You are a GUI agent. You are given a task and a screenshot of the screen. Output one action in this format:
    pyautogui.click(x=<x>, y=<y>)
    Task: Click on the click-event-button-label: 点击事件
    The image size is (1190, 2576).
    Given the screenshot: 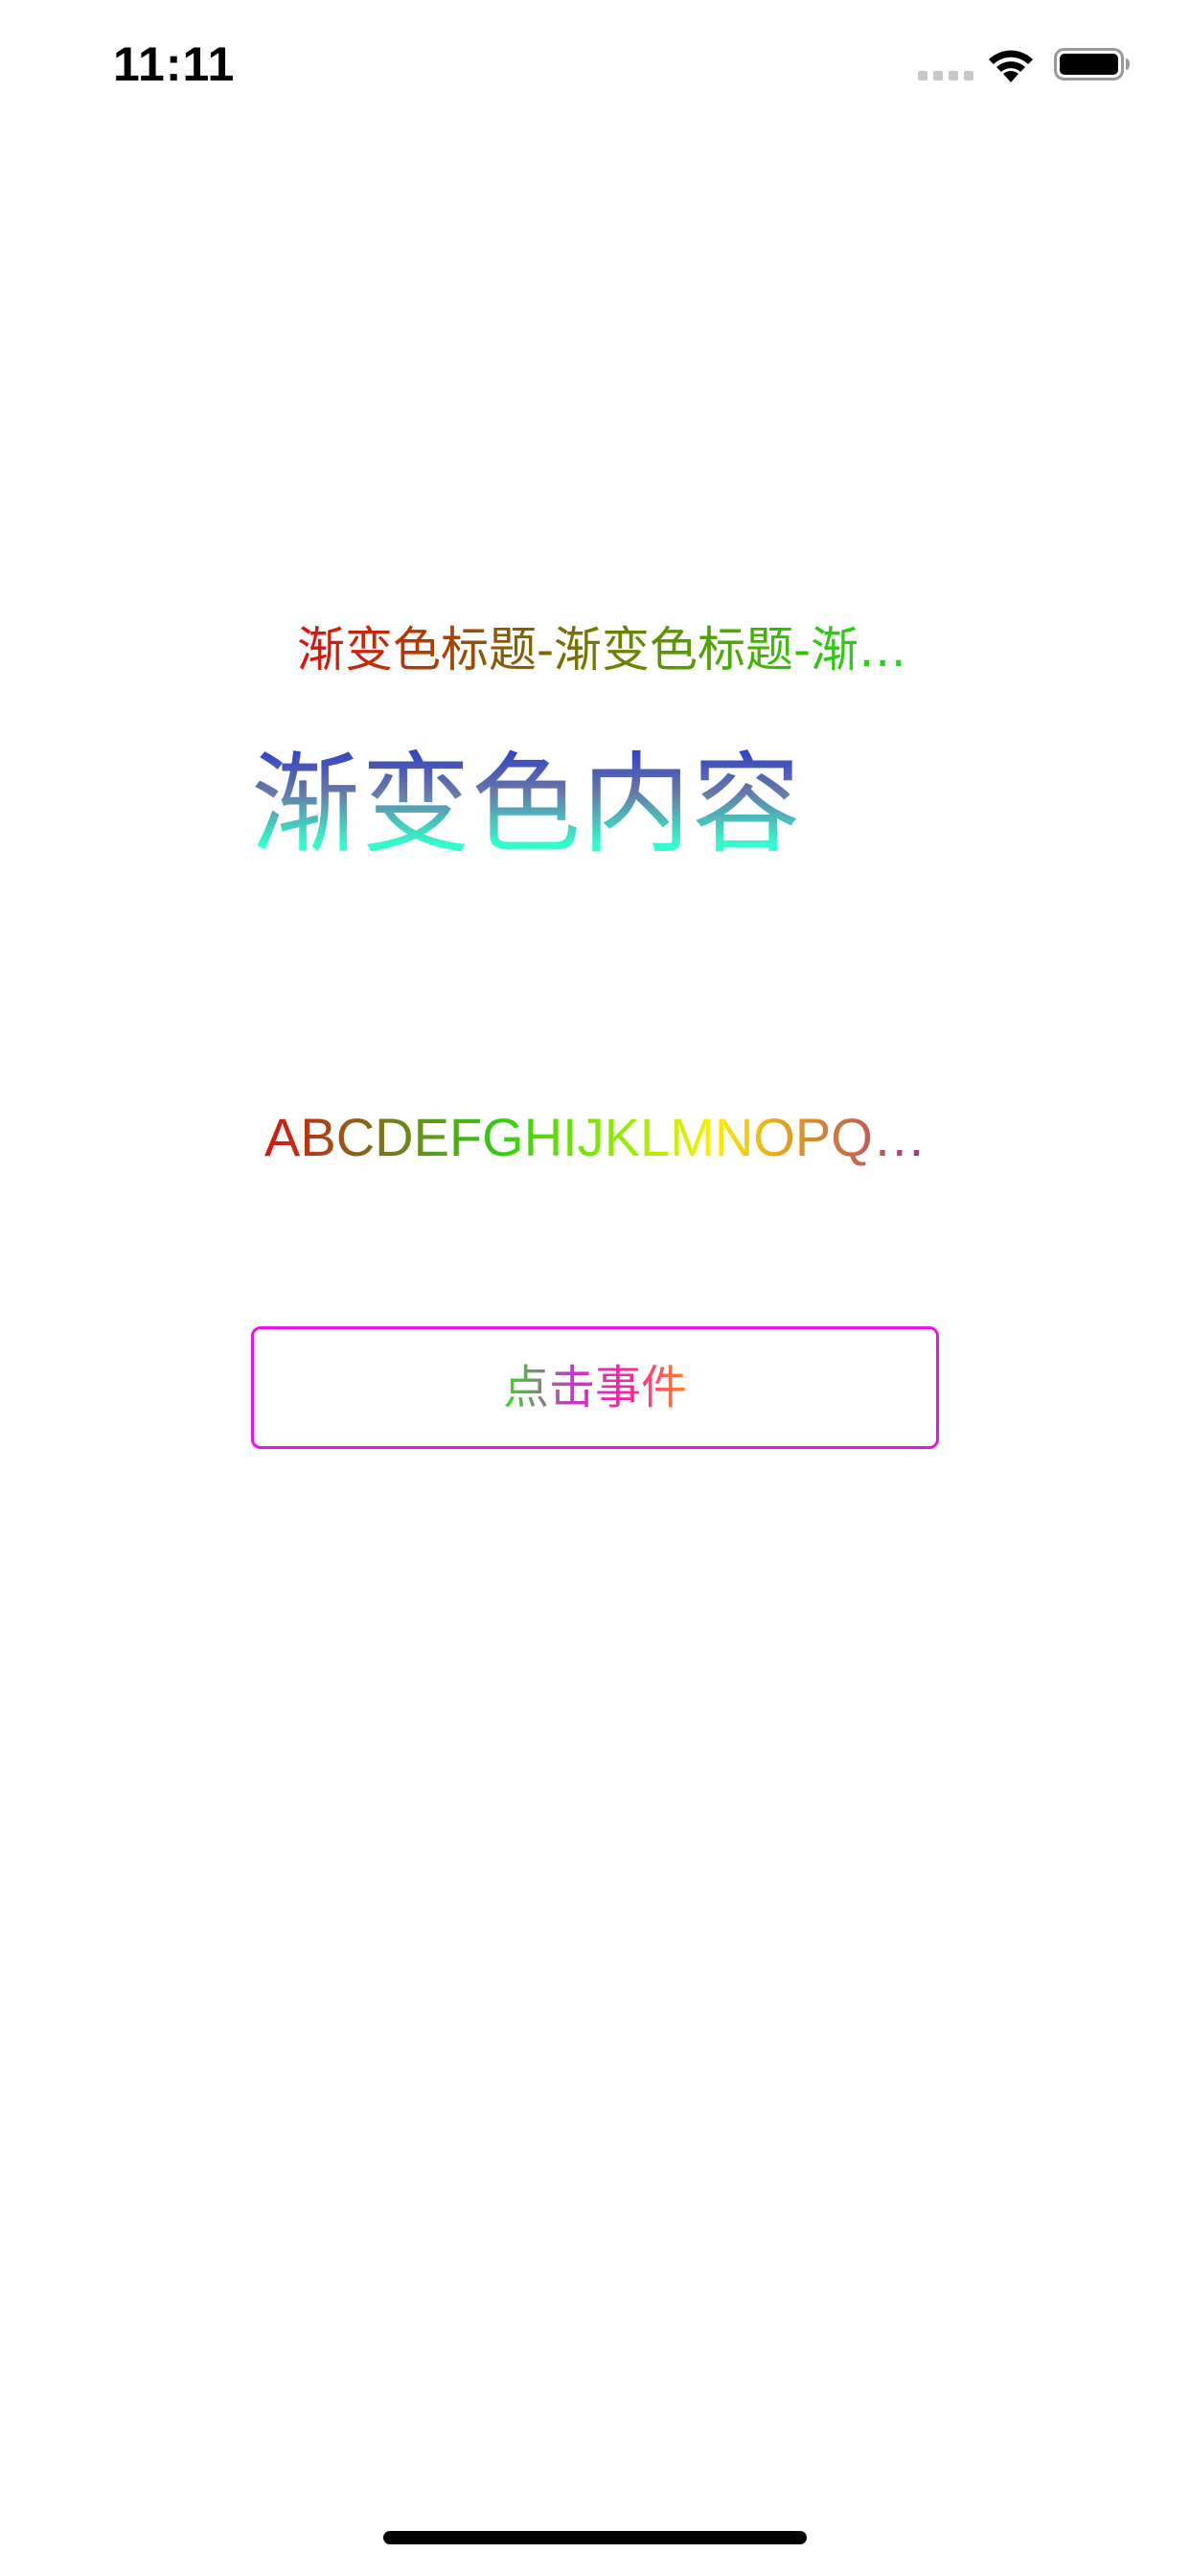 What is the action you would take?
    pyautogui.click(x=594, y=1387)
    